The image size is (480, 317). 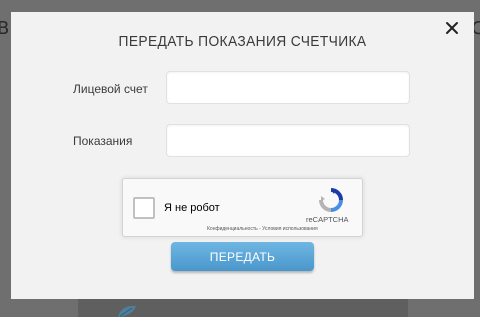 I want to click on account-number-input, so click(x=288, y=87).